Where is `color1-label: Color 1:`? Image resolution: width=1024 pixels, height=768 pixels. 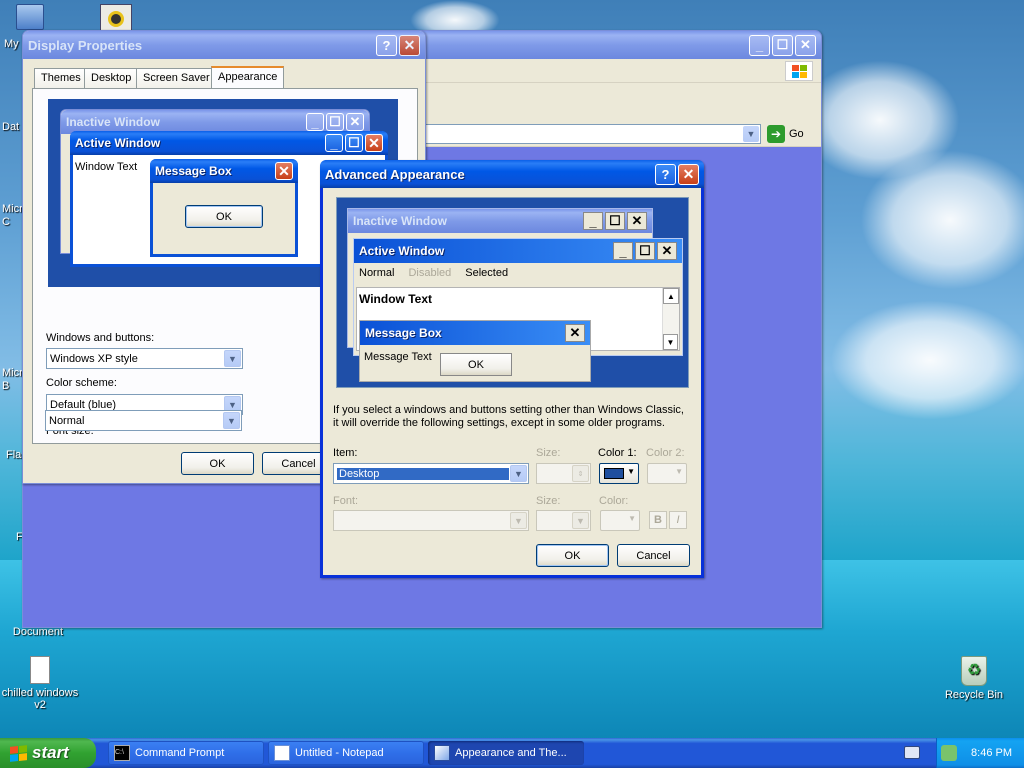 color1-label: Color 1: is located at coordinates (617, 453).